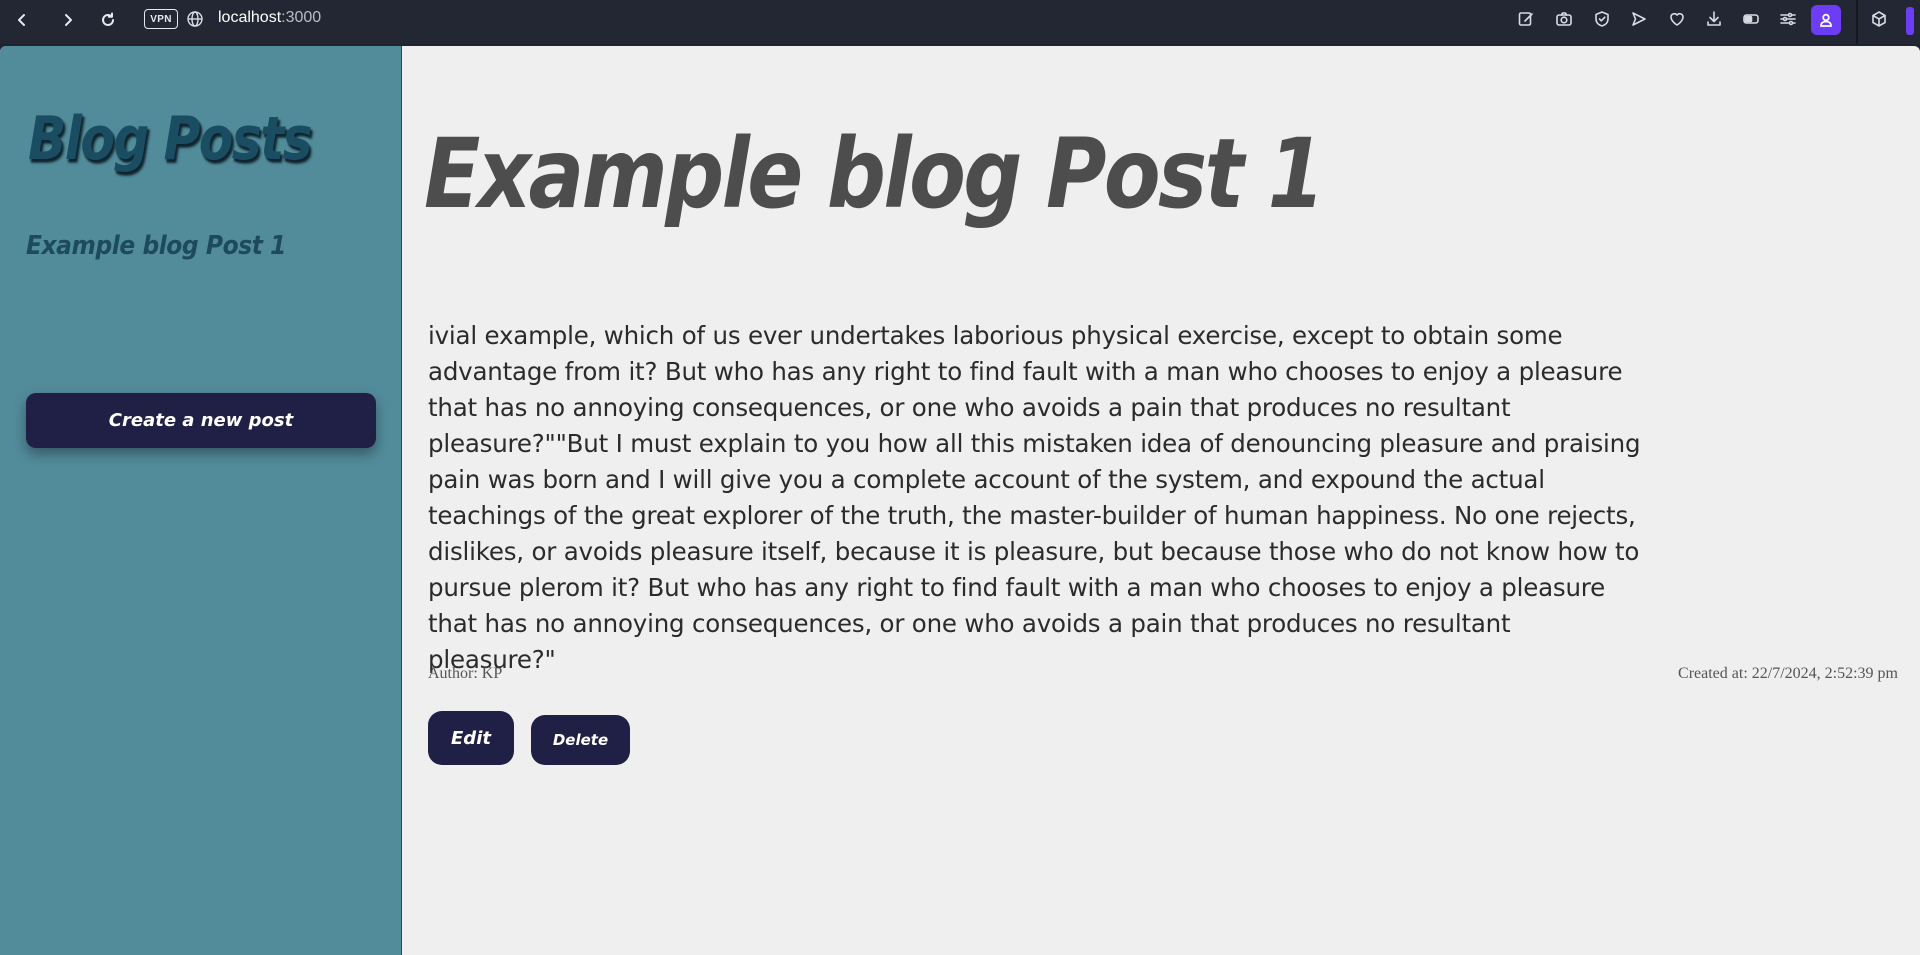 The width and height of the screenshot is (1920, 955). What do you see at coordinates (301, 17) in the screenshot?
I see `url-port: :3000` at bounding box center [301, 17].